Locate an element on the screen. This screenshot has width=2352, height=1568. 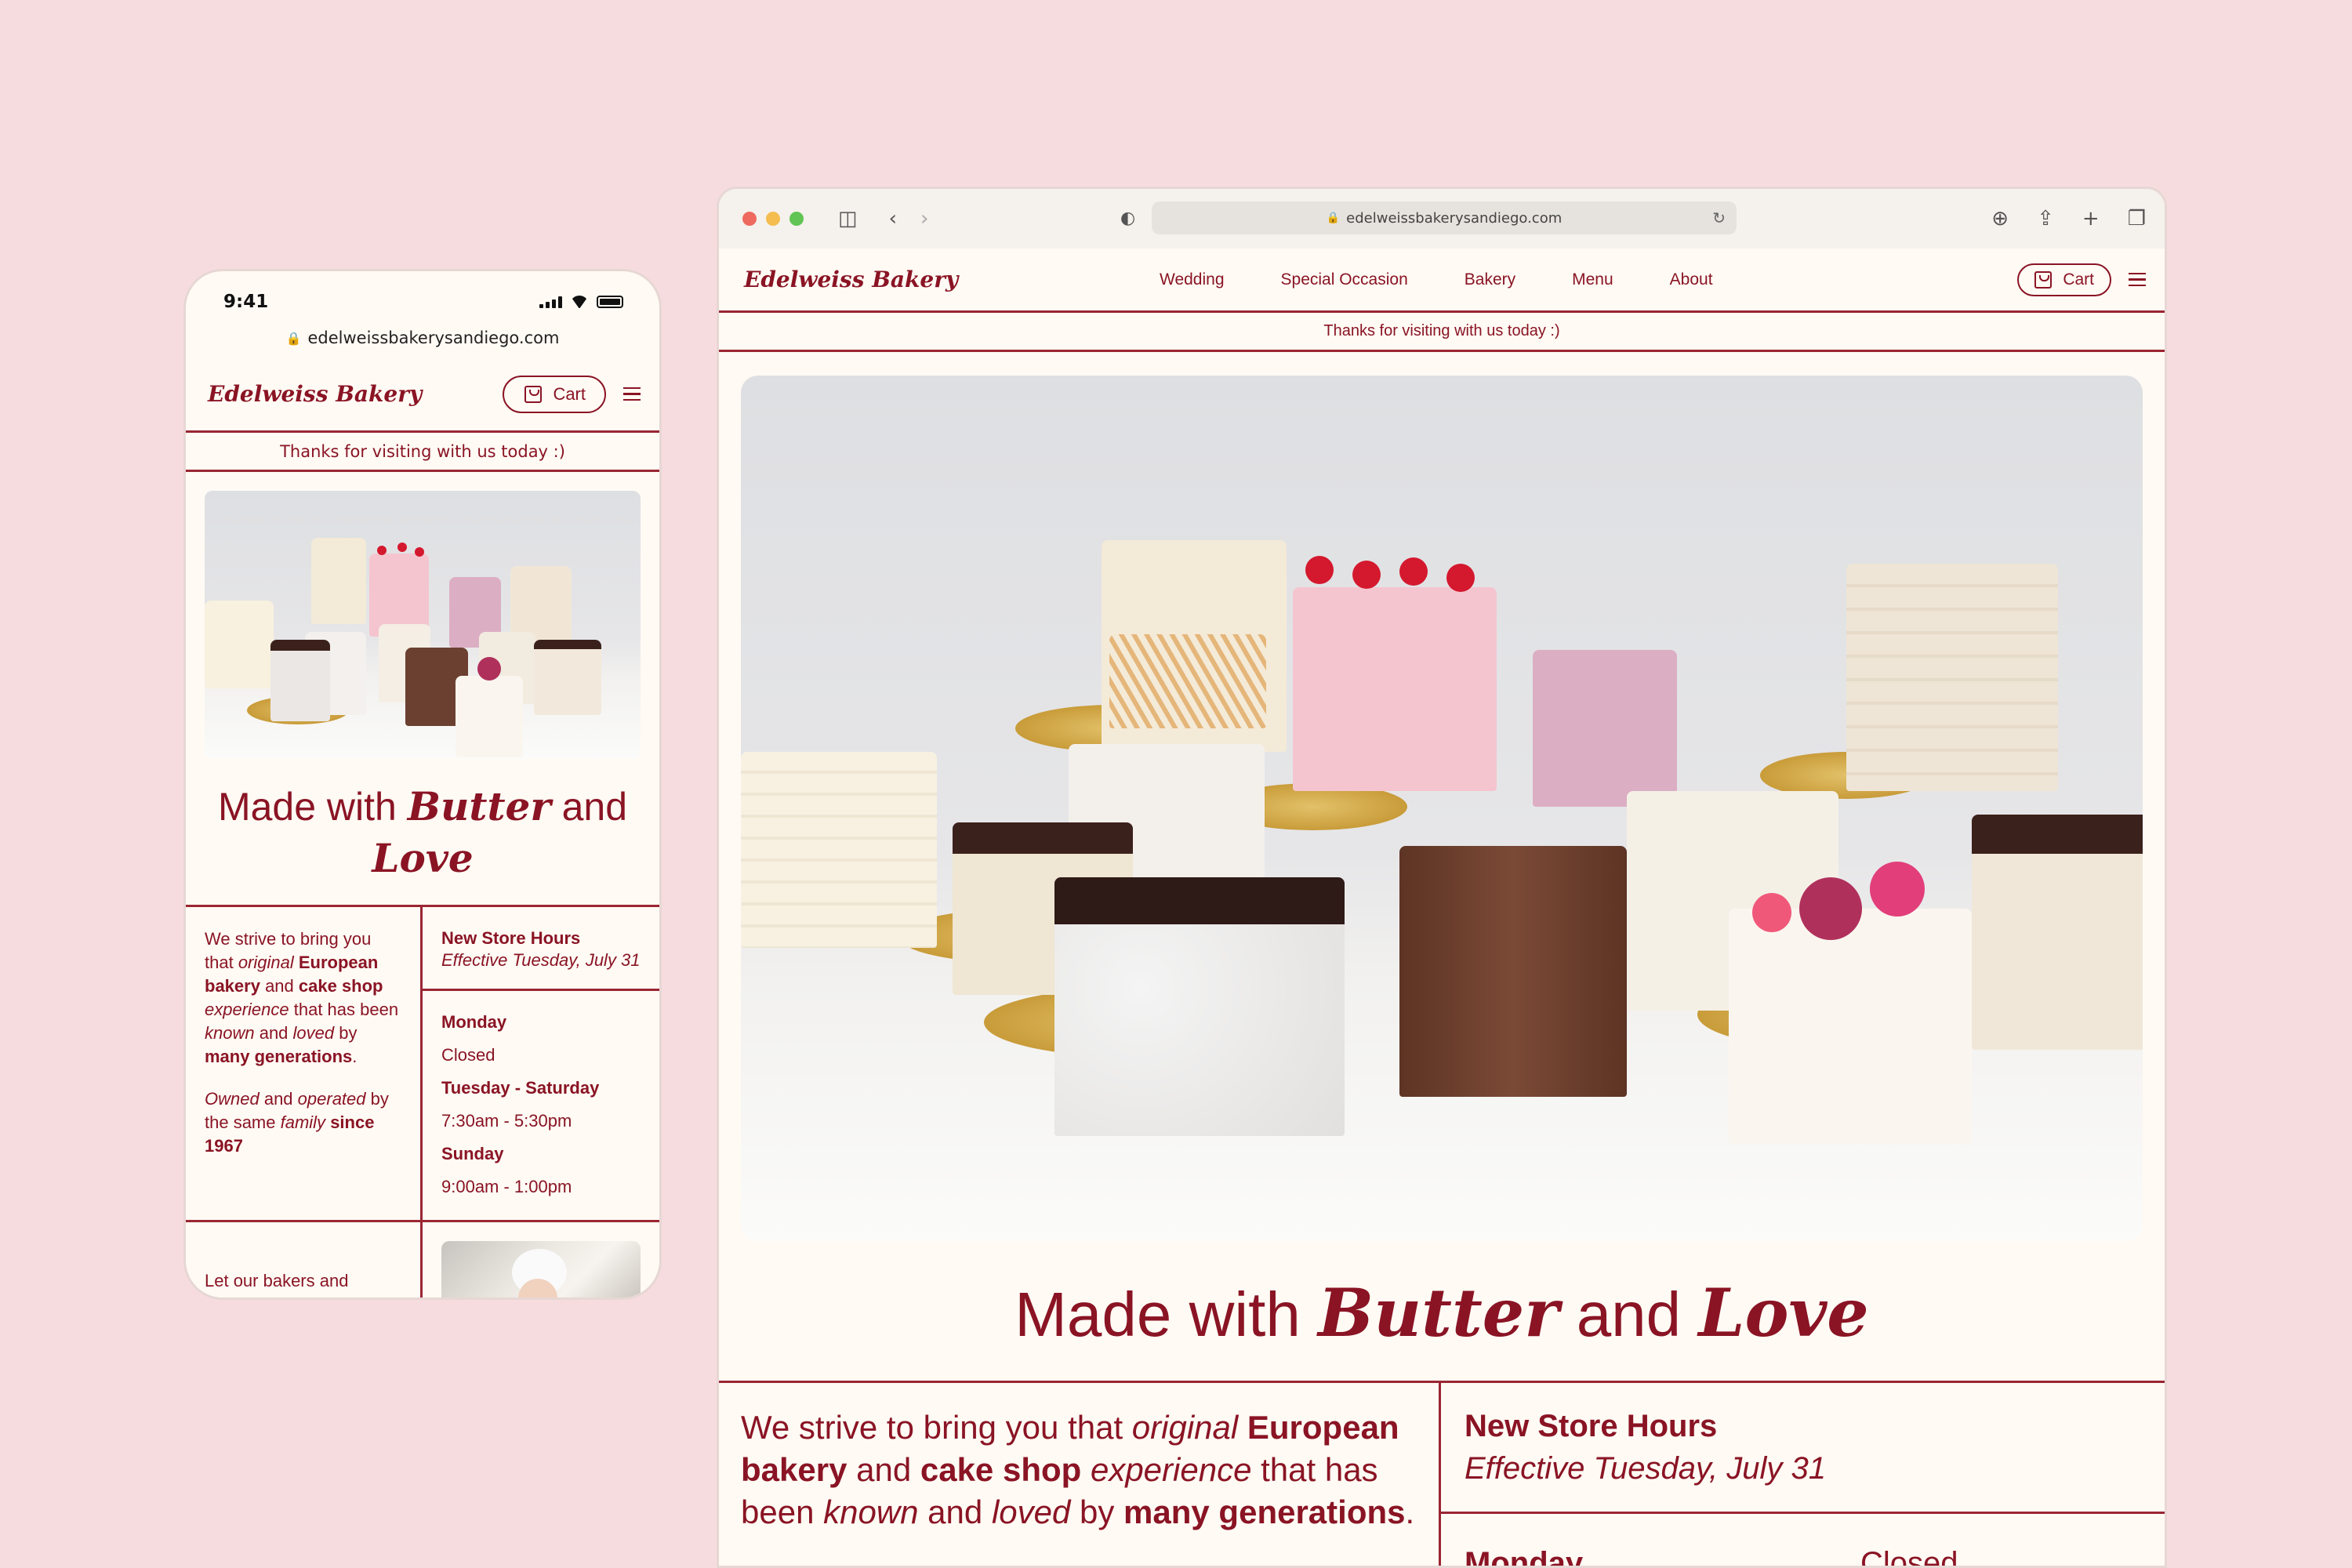
nav-about: About is located at coordinates (1691, 279).